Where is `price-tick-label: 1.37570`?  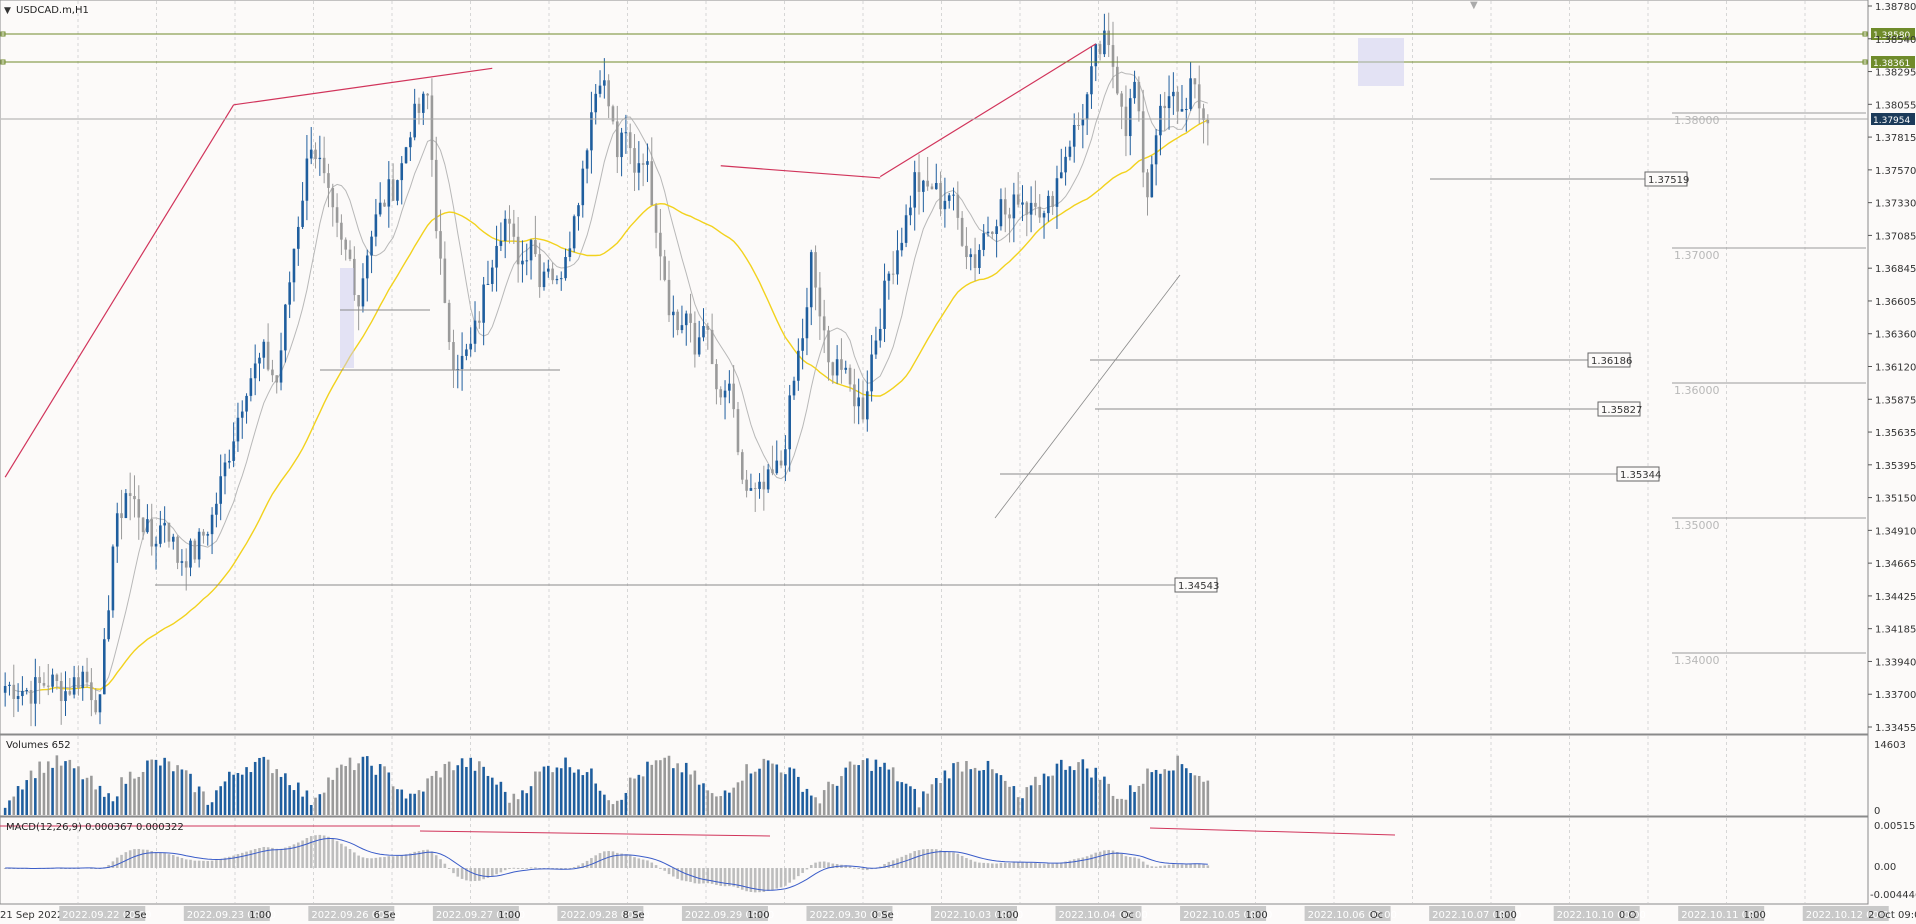 price-tick-label: 1.37570 is located at coordinates (1895, 171).